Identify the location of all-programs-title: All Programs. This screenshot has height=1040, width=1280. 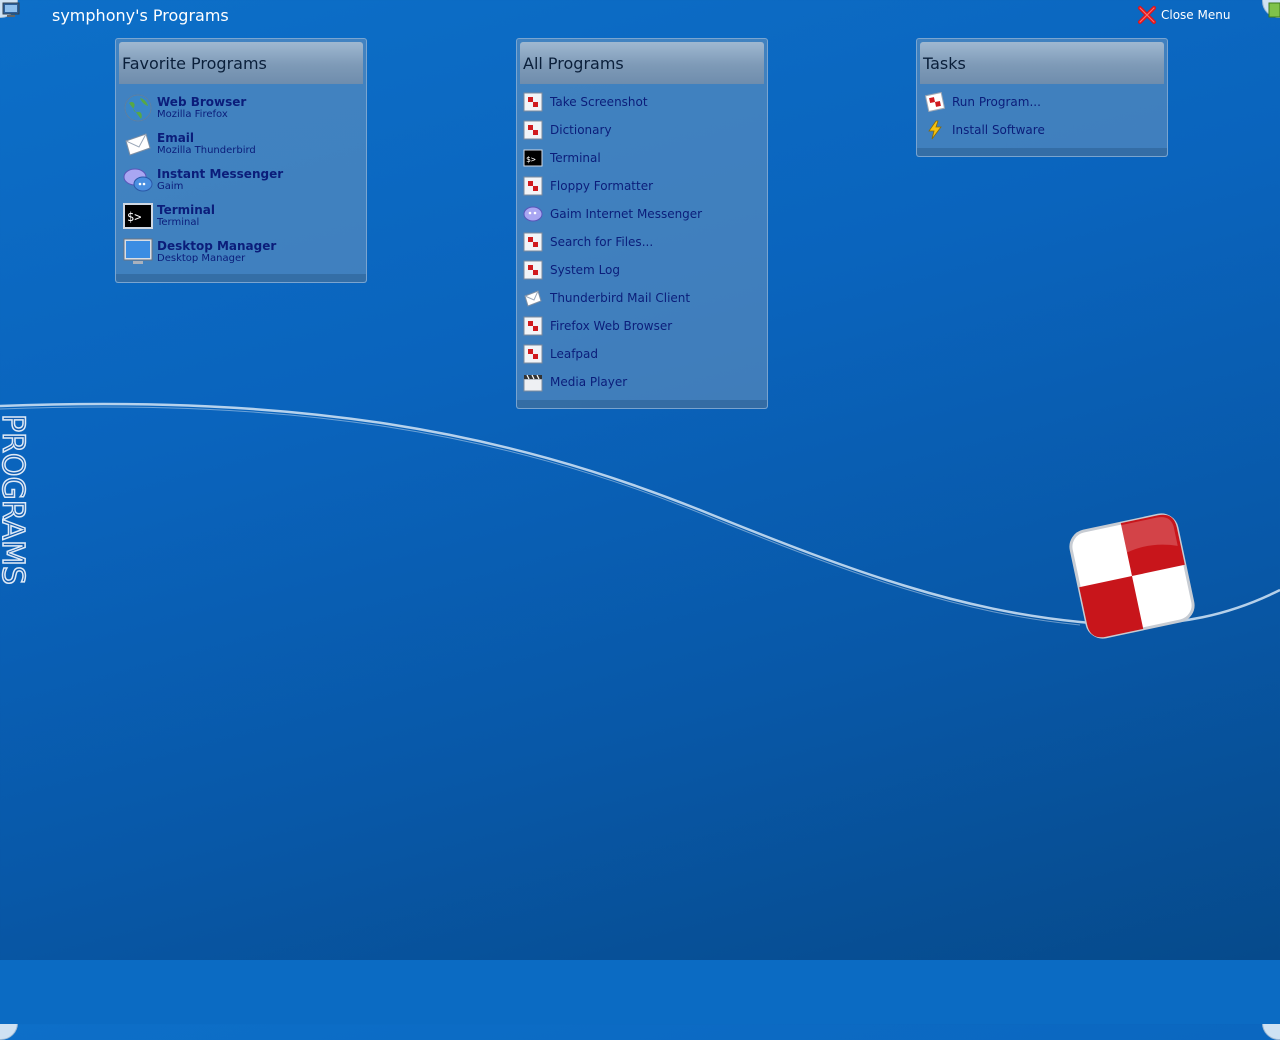
(642, 63).